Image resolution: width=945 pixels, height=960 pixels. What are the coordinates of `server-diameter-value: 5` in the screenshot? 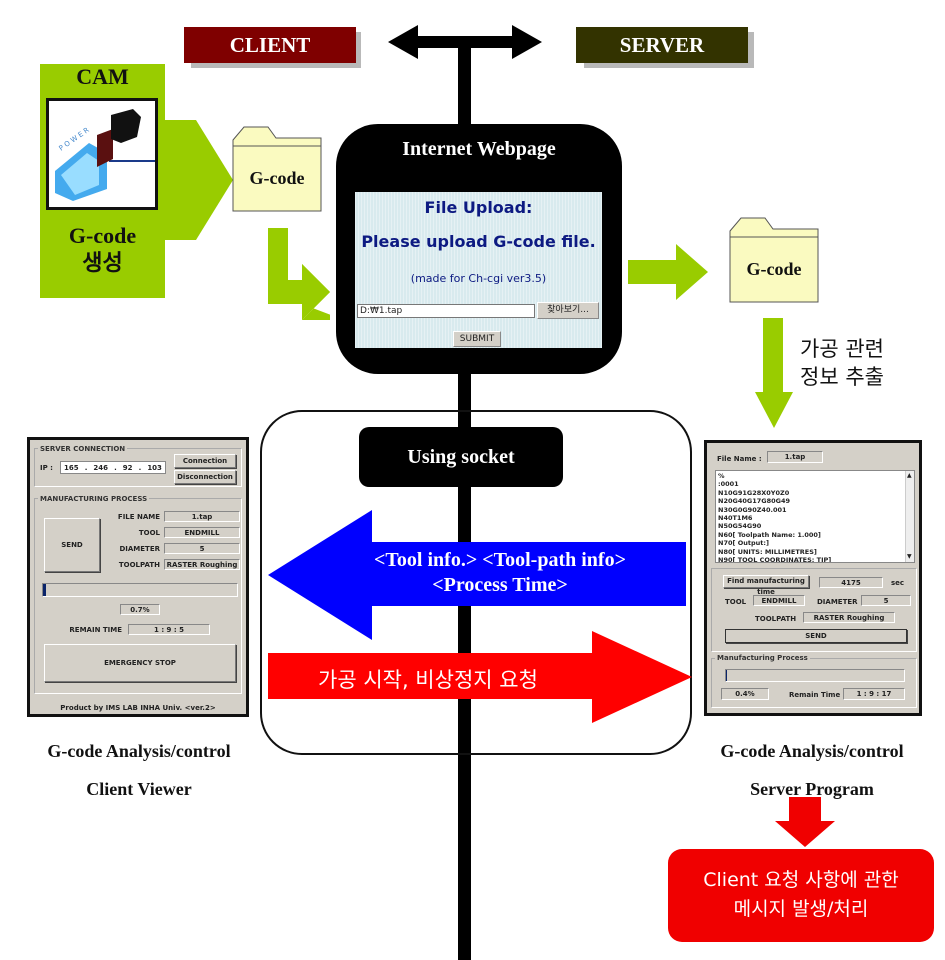 It's located at (886, 600).